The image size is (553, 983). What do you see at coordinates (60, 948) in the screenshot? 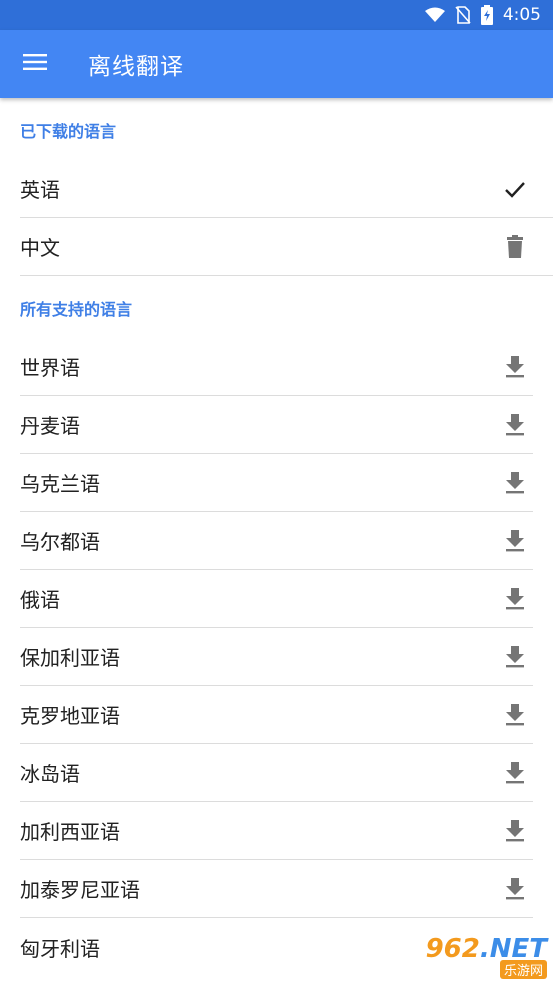
I see `language-label: 匈牙利语` at bounding box center [60, 948].